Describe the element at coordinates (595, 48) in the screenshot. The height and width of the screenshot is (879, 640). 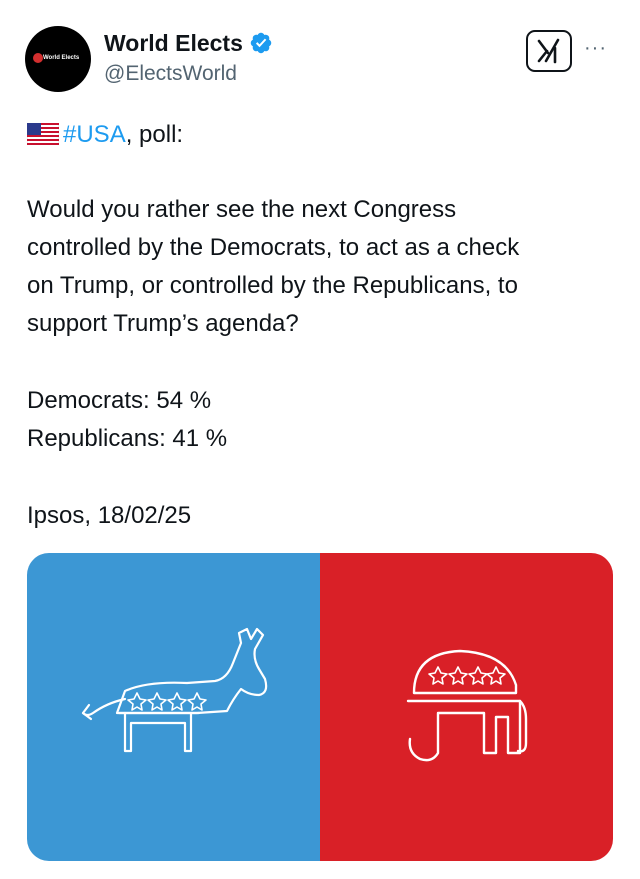
I see `more-options-icon: ···` at that location.